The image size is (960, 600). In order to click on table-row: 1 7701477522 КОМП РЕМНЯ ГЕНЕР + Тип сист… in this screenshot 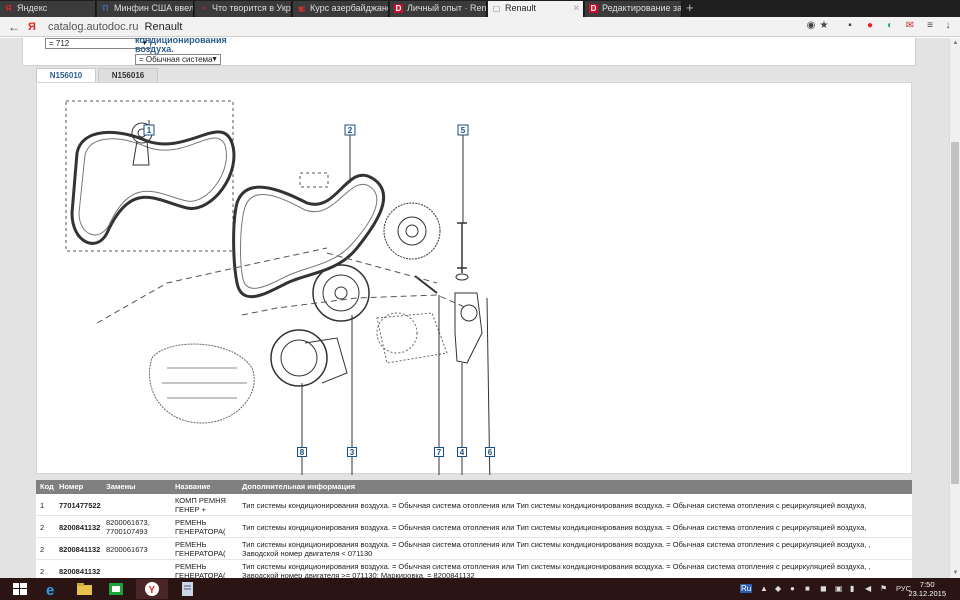, I will do `click(474, 505)`.